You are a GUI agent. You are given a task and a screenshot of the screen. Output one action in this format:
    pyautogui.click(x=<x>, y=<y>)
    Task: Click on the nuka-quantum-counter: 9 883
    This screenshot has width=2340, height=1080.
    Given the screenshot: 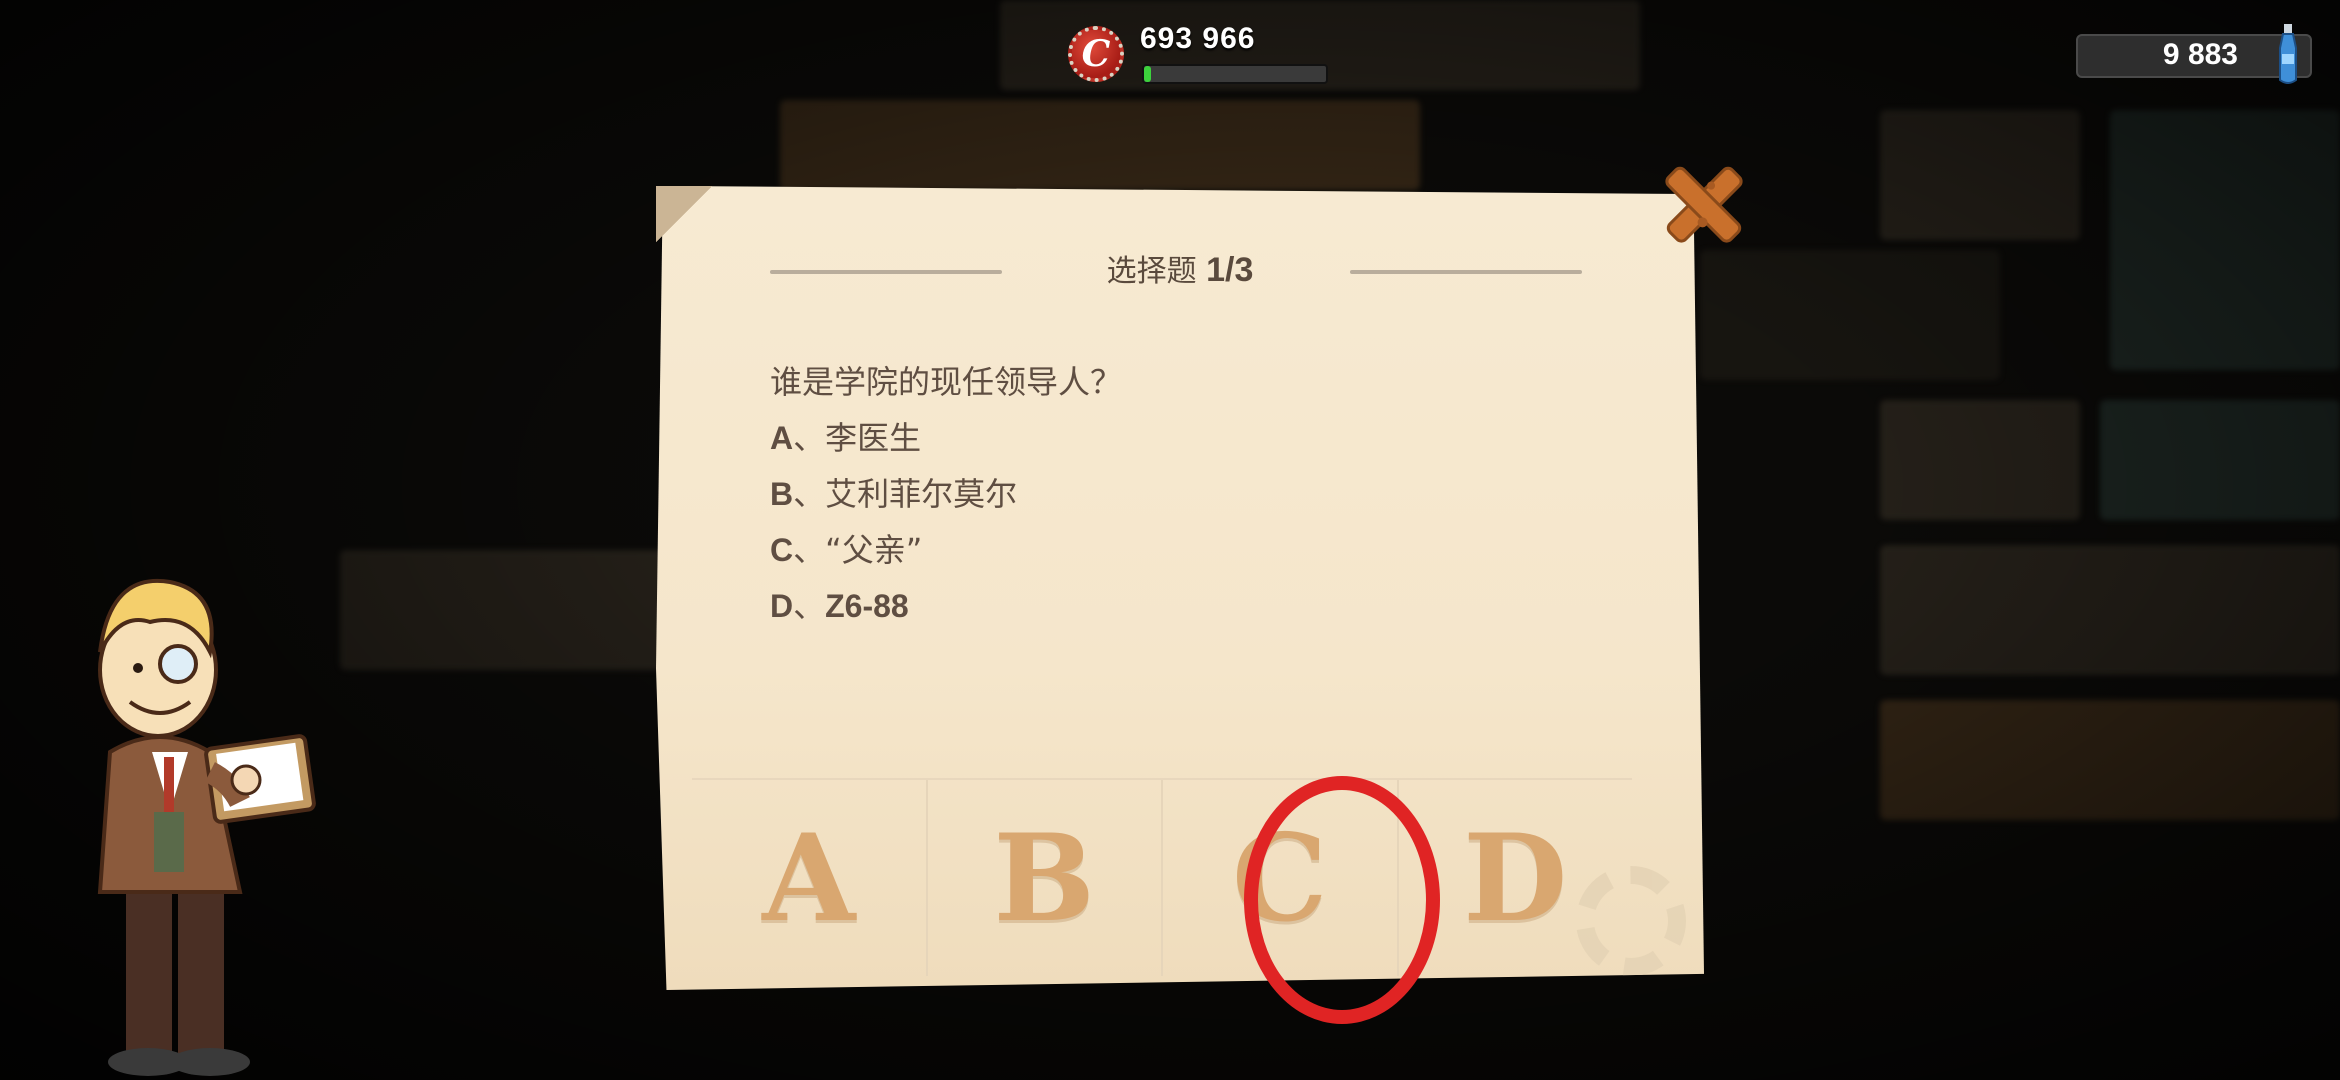 What is the action you would take?
    pyautogui.click(x=2194, y=54)
    